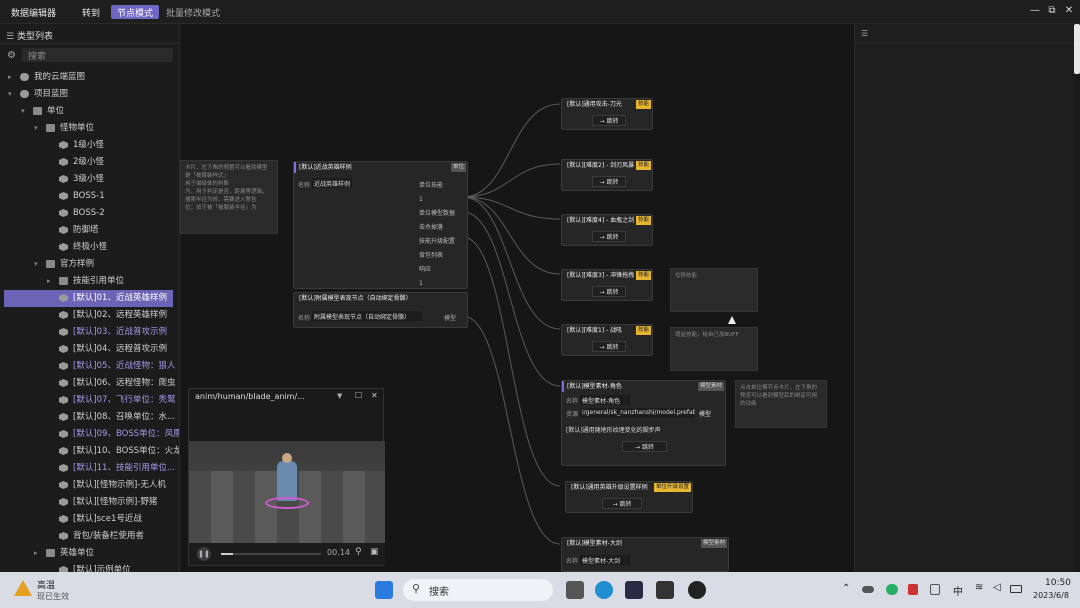 The width and height of the screenshot is (1080, 608). Describe the element at coordinates (23, 588) in the screenshot. I see `warning-icon` at that location.